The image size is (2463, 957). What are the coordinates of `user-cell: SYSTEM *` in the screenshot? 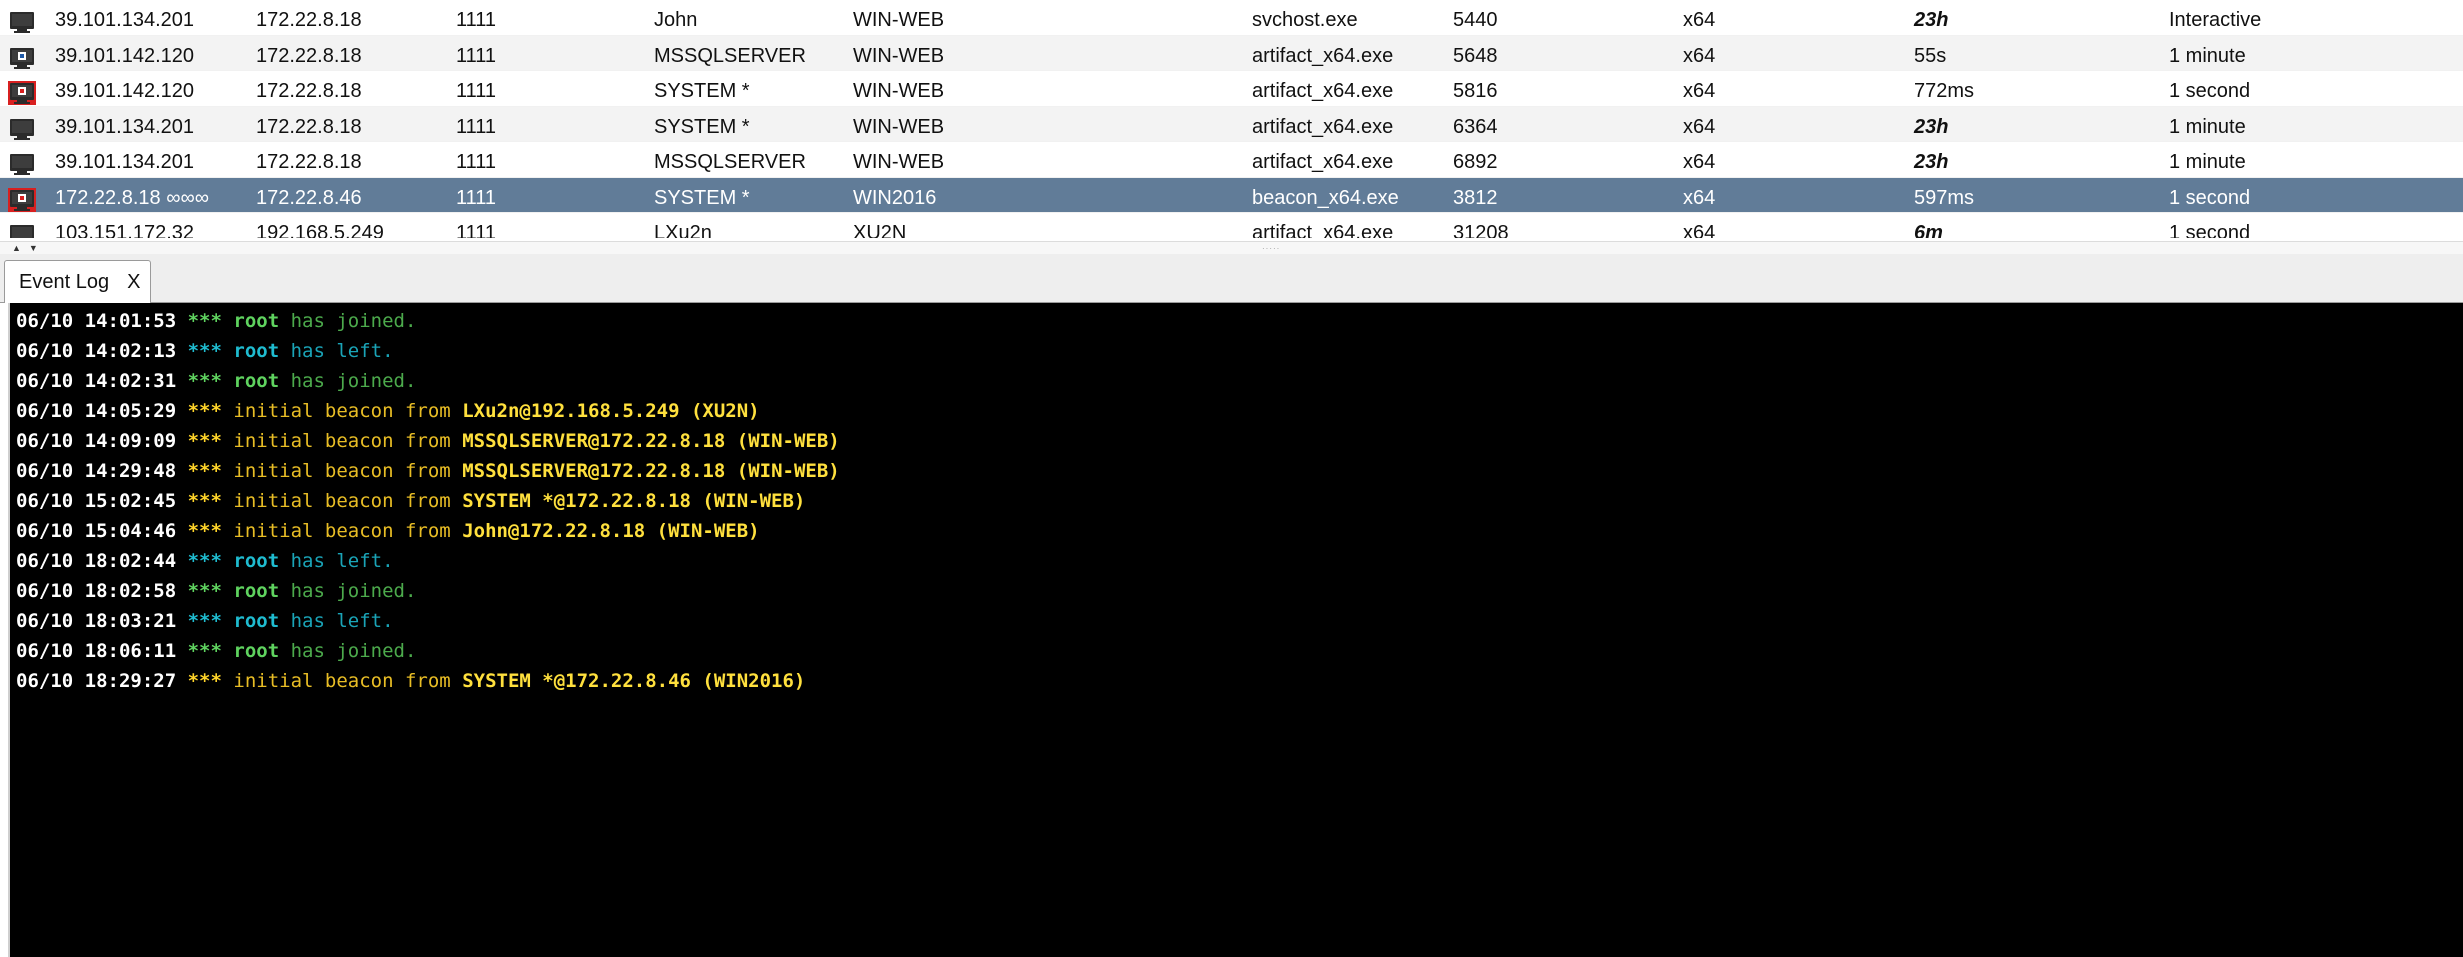 It's located at (702, 126).